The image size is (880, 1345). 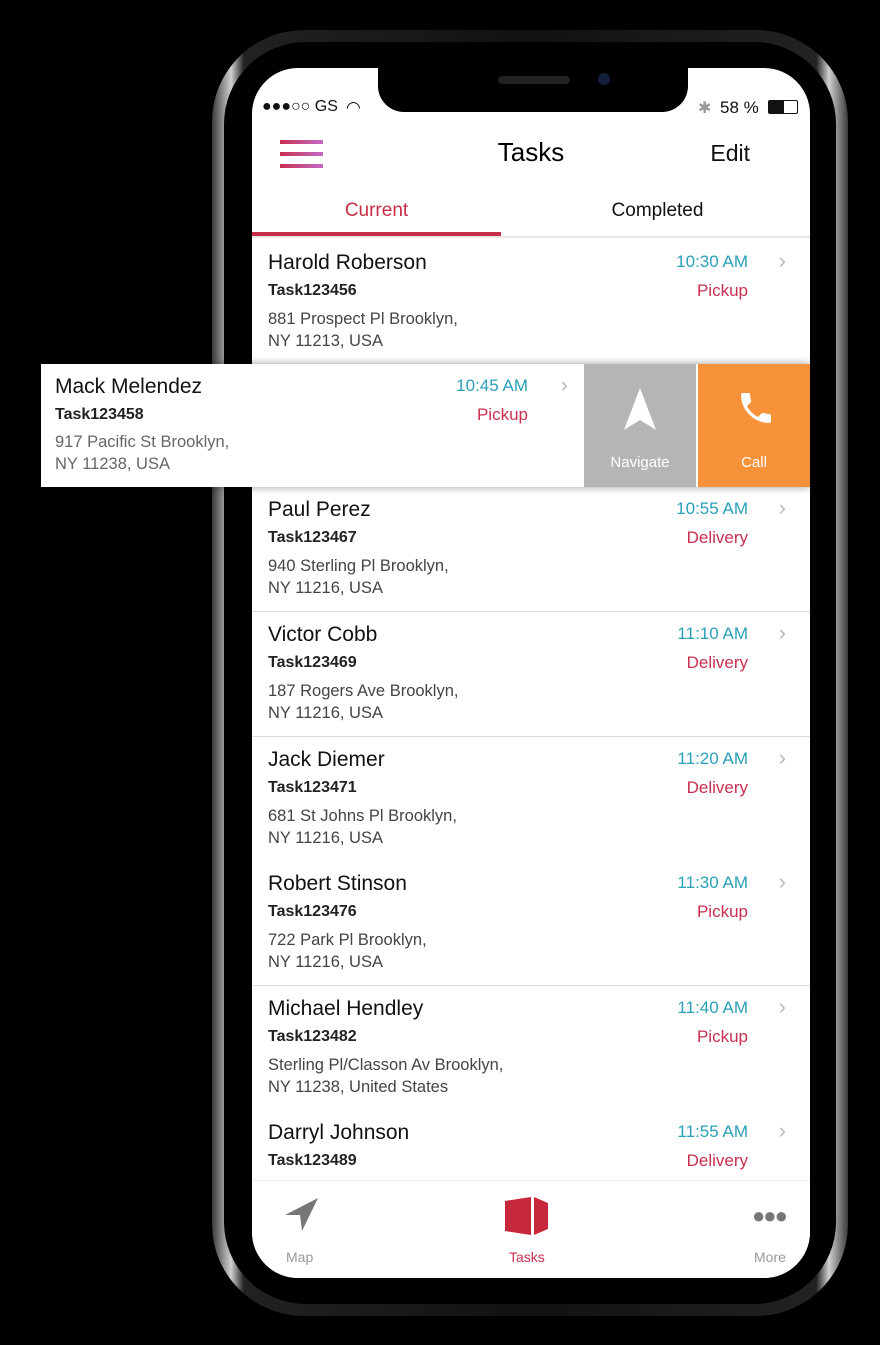 I want to click on address: 940 Sterling Pl Brooklyn, NY 11216, USA, so click(x=358, y=577).